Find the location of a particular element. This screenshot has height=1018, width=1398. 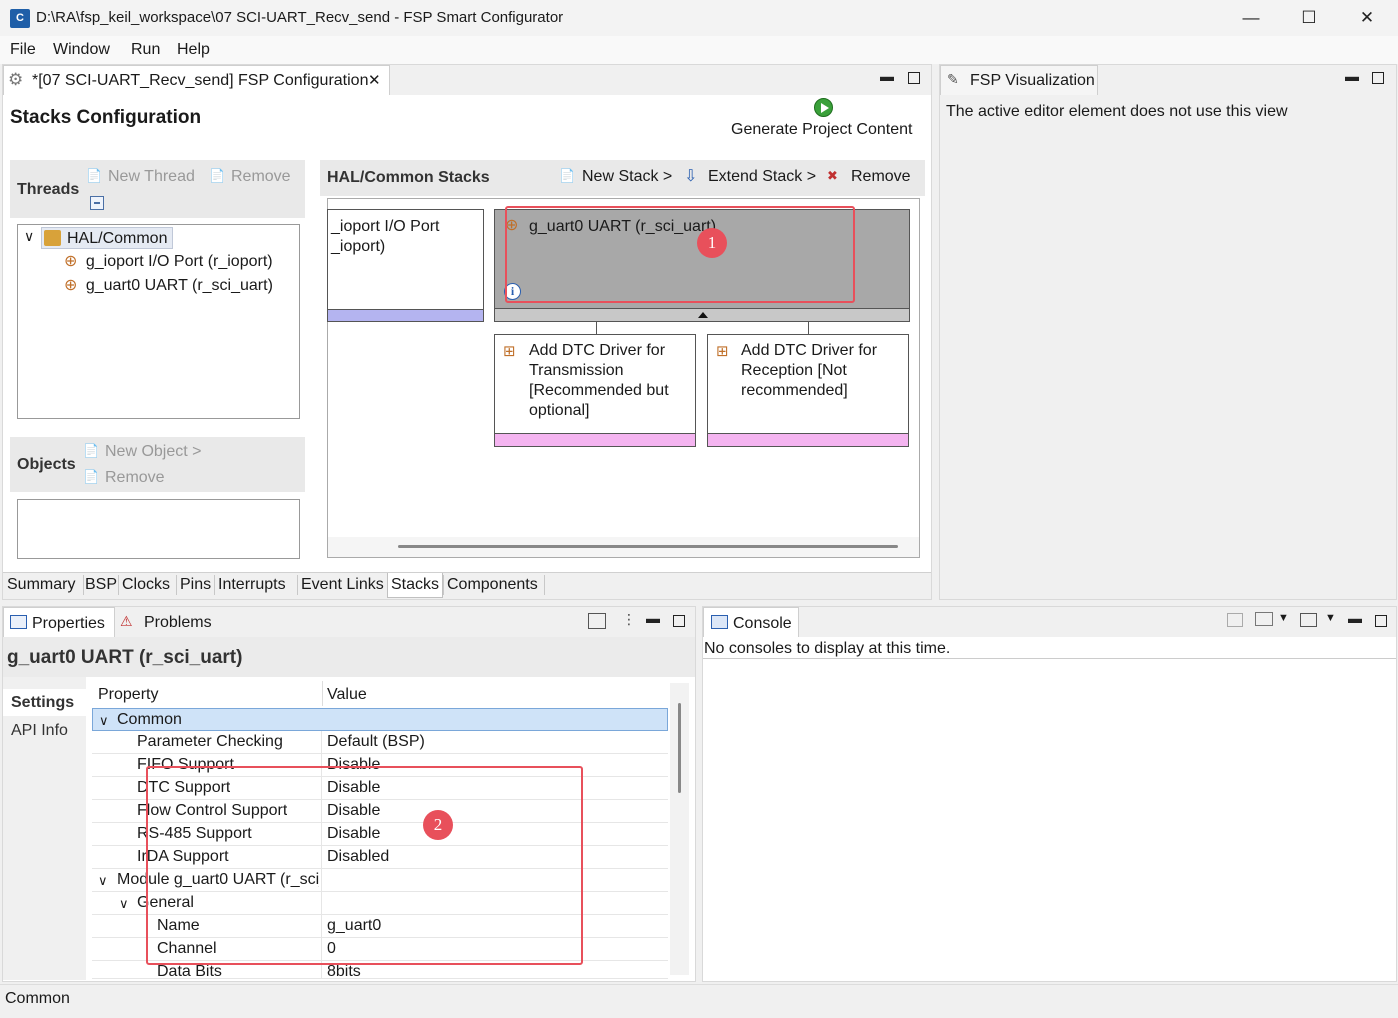

menu-help: Help is located at coordinates (193, 50).